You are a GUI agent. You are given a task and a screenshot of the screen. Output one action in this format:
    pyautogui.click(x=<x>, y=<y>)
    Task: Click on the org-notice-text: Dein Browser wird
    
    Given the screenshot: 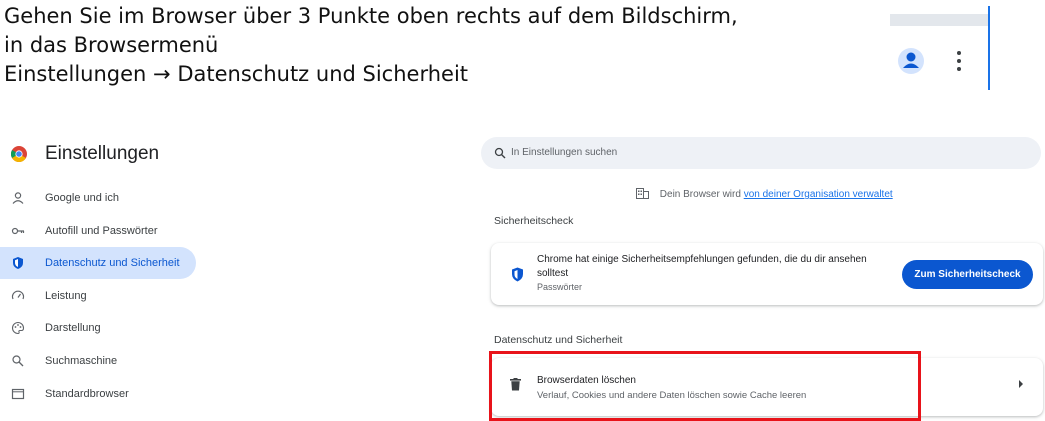 What is the action you would take?
    pyautogui.click(x=700, y=194)
    